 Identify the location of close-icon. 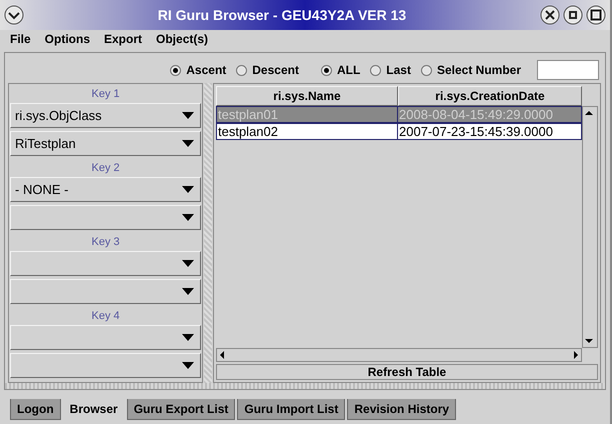
(550, 15).